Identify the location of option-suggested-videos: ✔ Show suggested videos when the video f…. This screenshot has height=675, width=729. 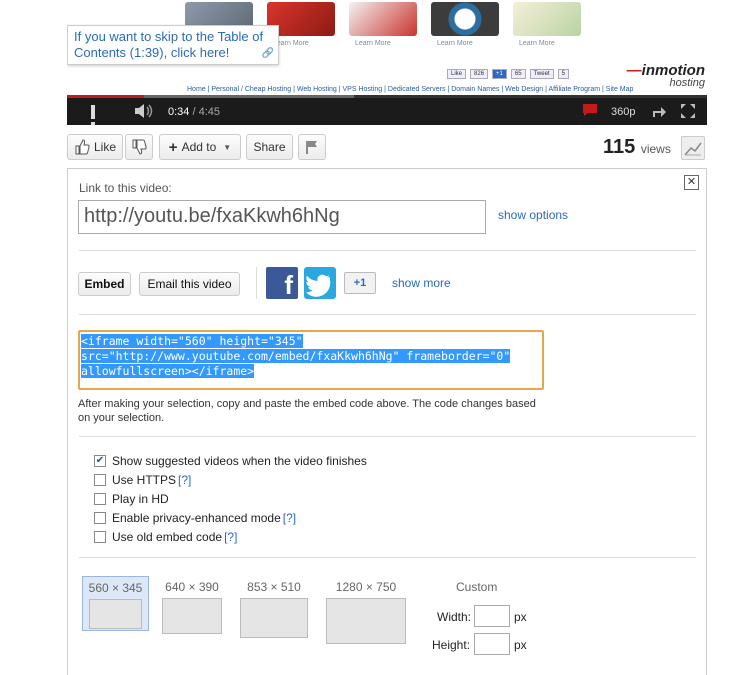
(230, 461).